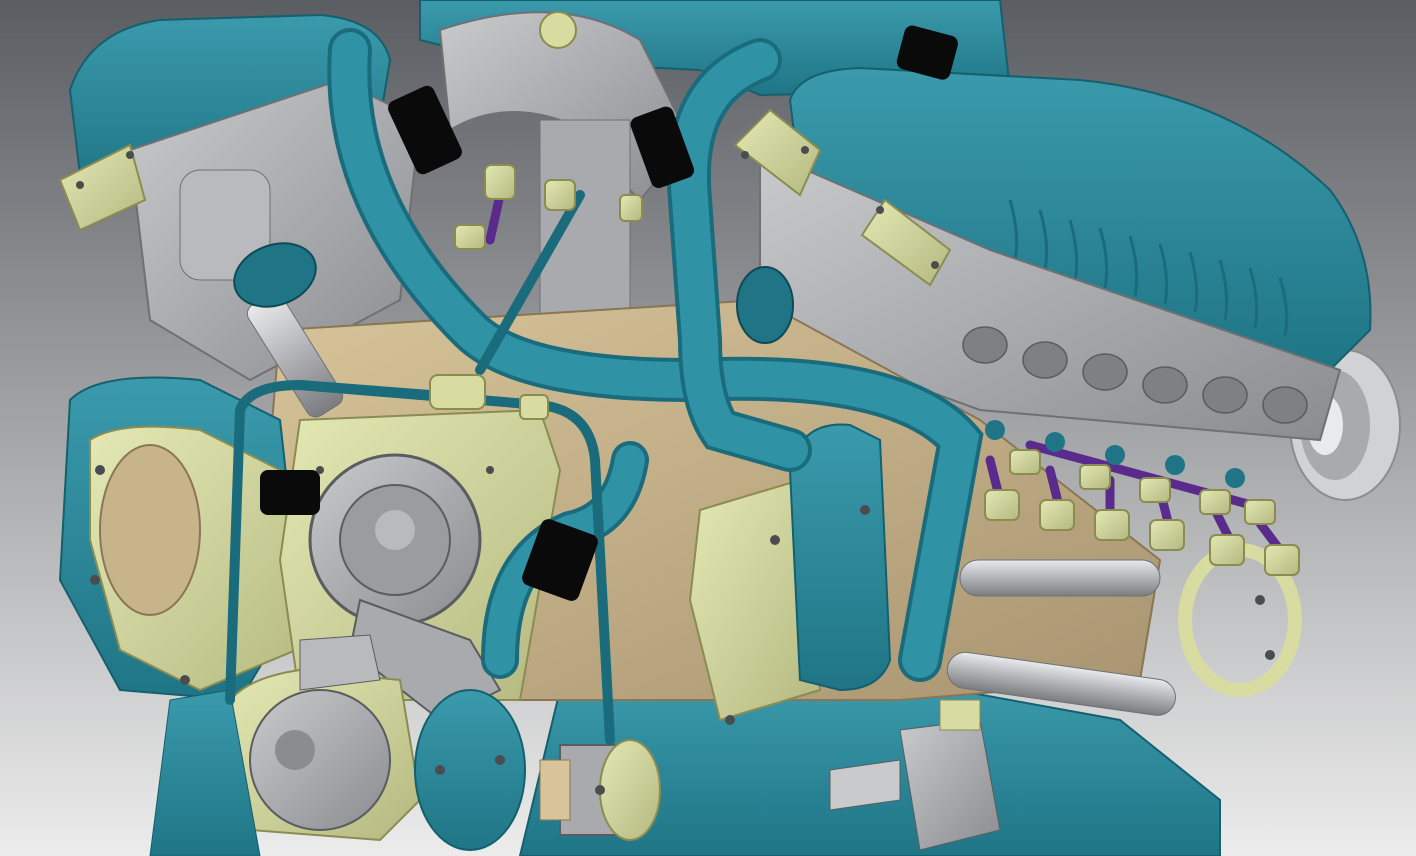 This screenshot has width=1416, height=856. Describe the element at coordinates (585, 225) in the screenshot. I see `throttle-body` at that location.